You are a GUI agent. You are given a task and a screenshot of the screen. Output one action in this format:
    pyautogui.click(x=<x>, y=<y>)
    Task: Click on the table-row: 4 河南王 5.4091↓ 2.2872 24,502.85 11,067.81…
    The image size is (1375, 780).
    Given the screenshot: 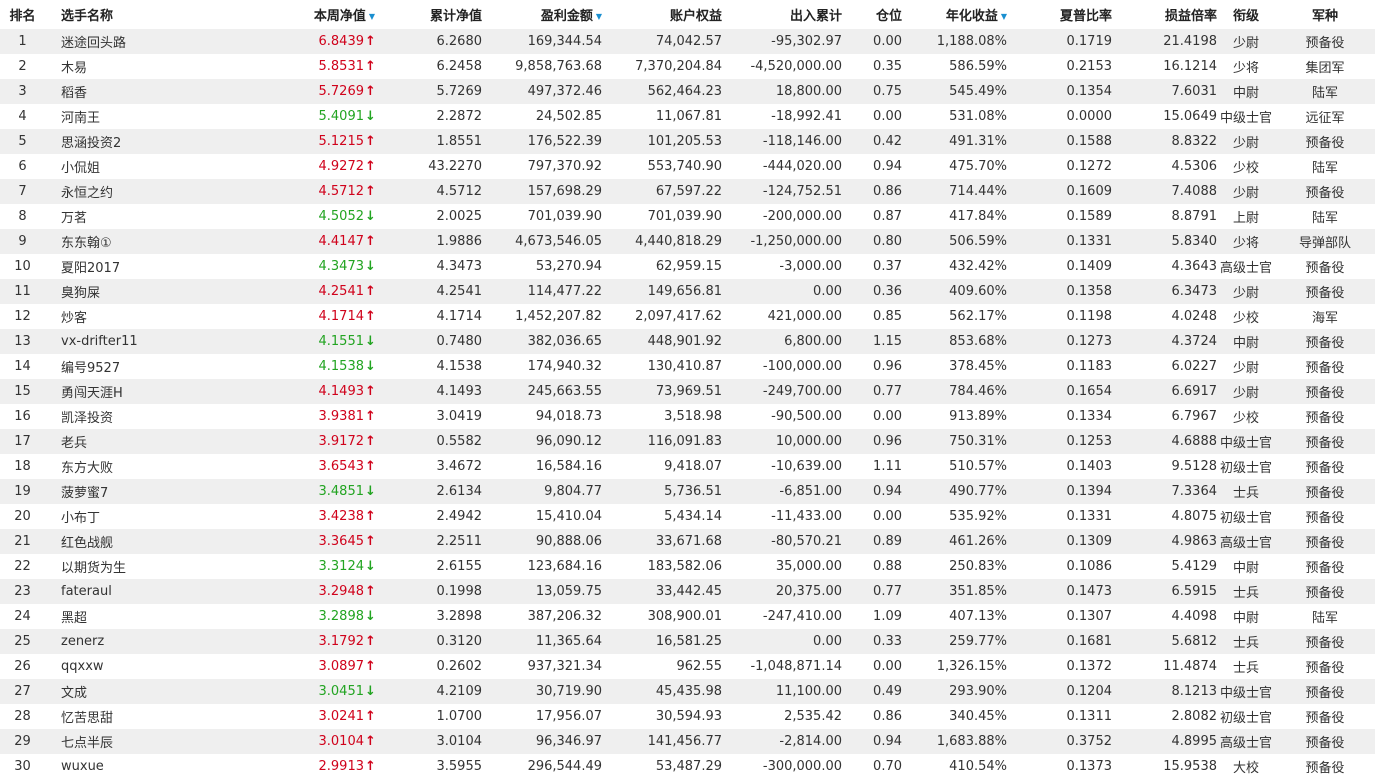 What is the action you would take?
    pyautogui.click(x=687, y=116)
    